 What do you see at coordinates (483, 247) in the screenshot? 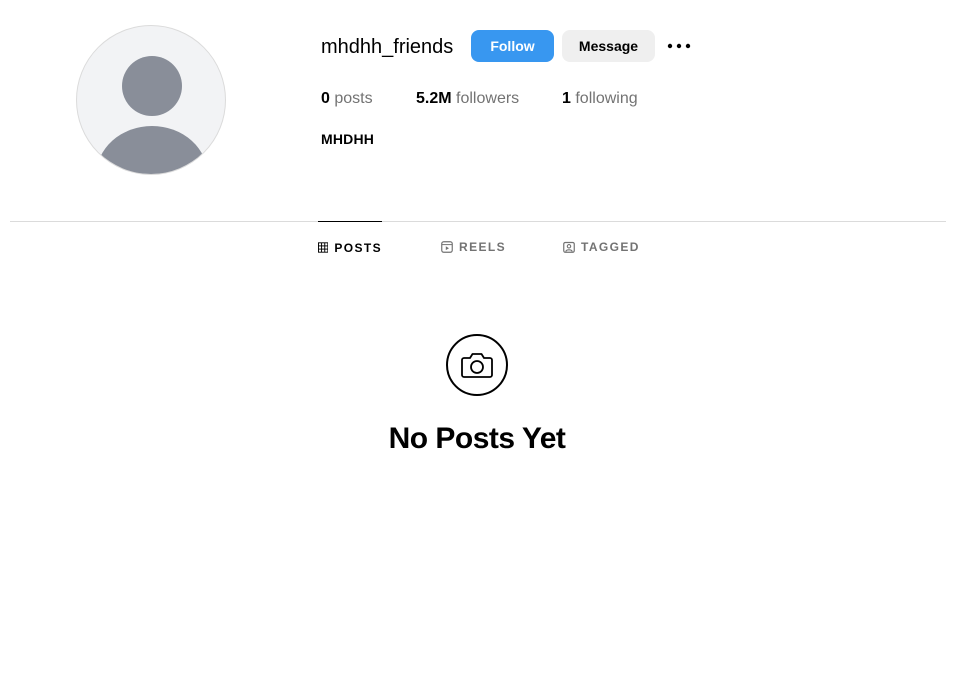
I see `tab-reels-label: REELS` at bounding box center [483, 247].